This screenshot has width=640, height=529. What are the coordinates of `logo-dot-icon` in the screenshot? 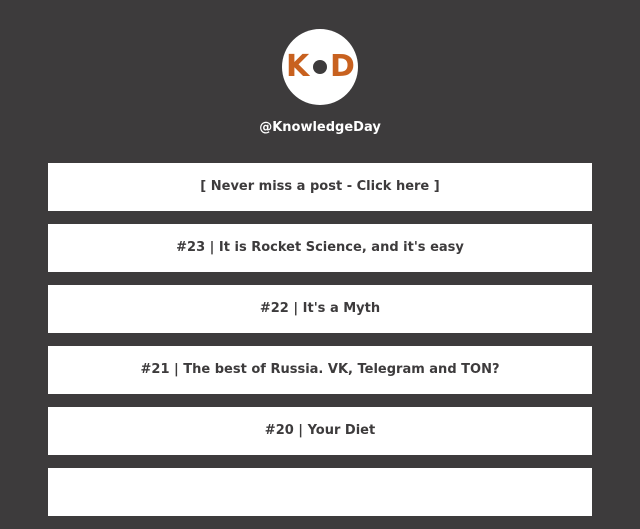 It's located at (320, 67).